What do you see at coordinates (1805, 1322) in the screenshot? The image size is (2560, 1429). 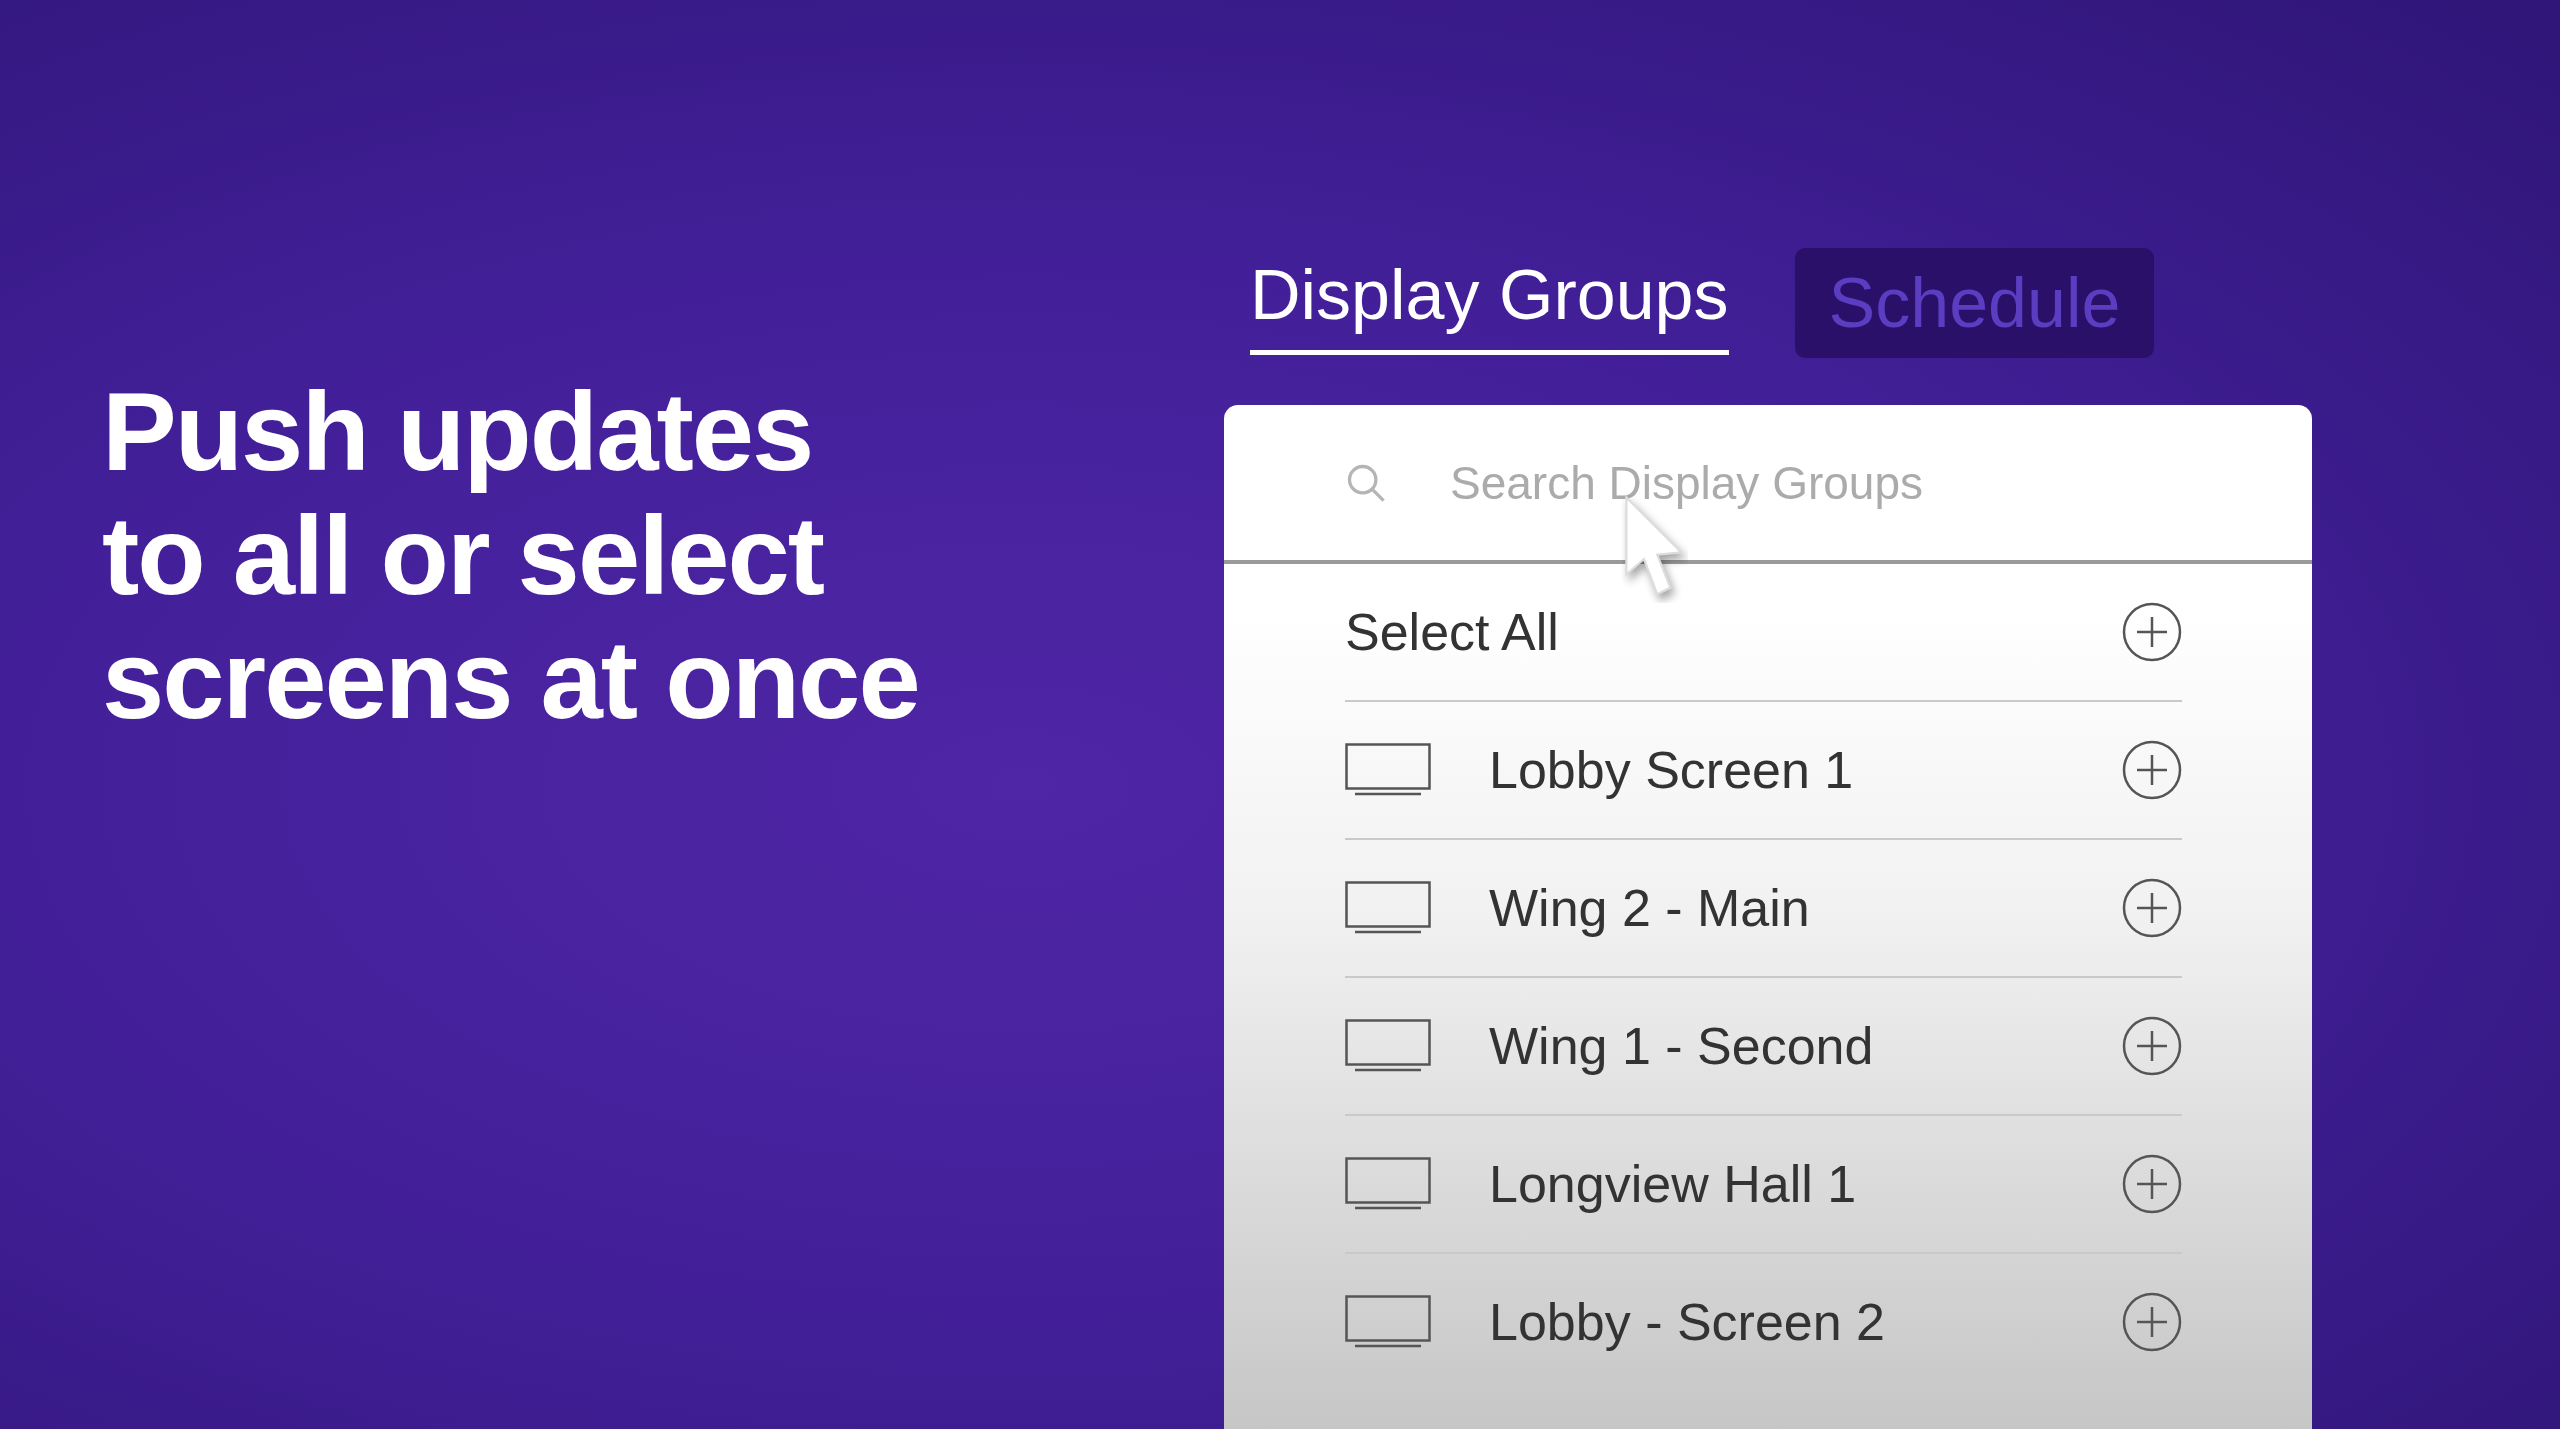 I see `display-group-name: Lobby - Screen 2` at bounding box center [1805, 1322].